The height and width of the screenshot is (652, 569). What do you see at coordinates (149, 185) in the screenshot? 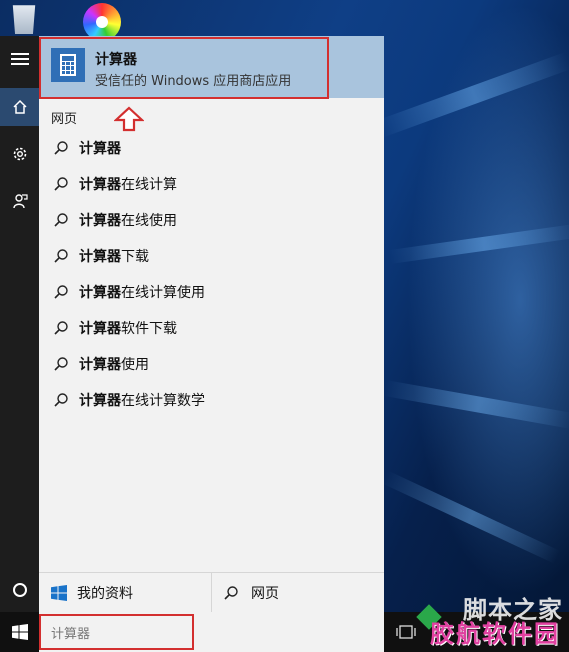
I see `suggestion-rest: 在线计算` at bounding box center [149, 185].